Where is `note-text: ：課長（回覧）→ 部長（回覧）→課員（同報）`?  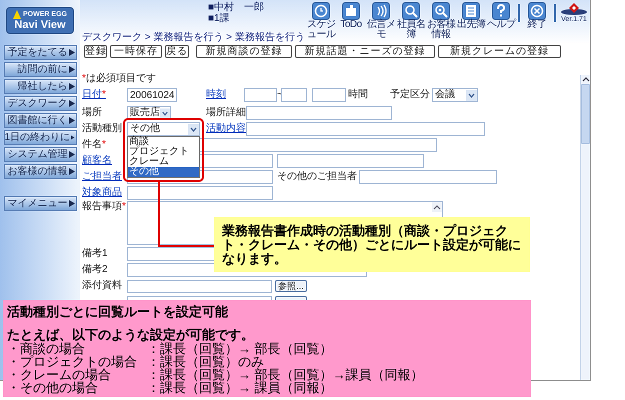
note-text: ：課長（回覧）→ 部長（回覧）→課員（同報） is located at coordinates (285, 374).